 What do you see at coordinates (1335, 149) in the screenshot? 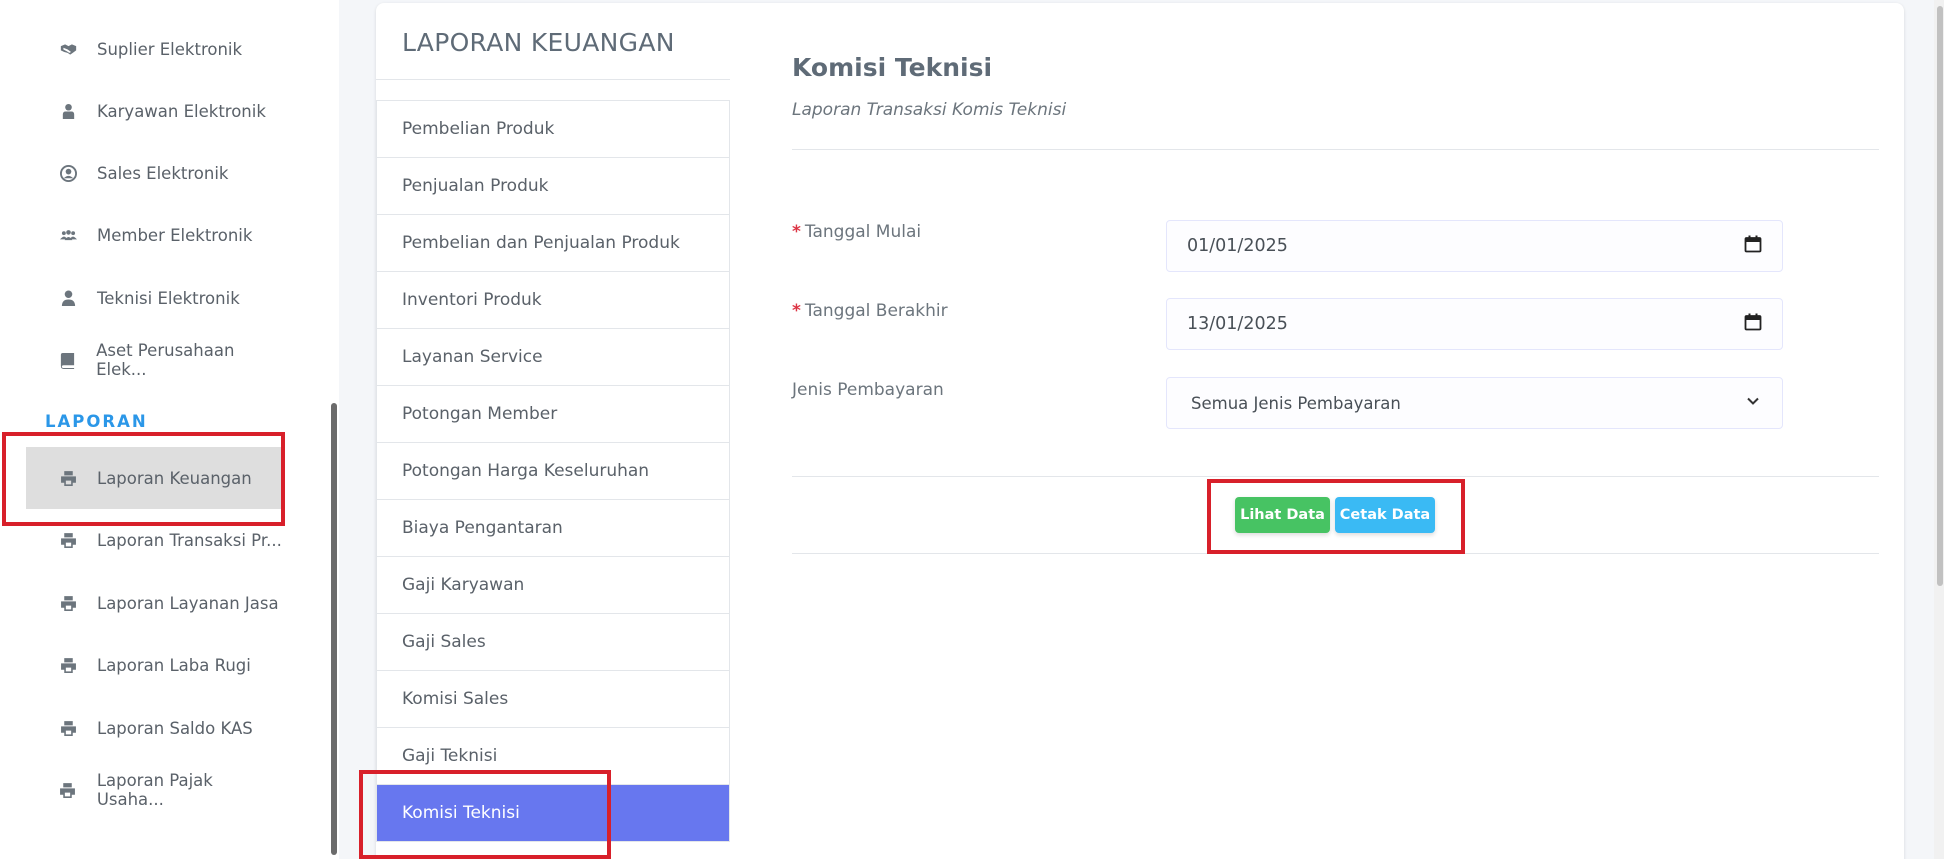
I see `header-divider` at bounding box center [1335, 149].